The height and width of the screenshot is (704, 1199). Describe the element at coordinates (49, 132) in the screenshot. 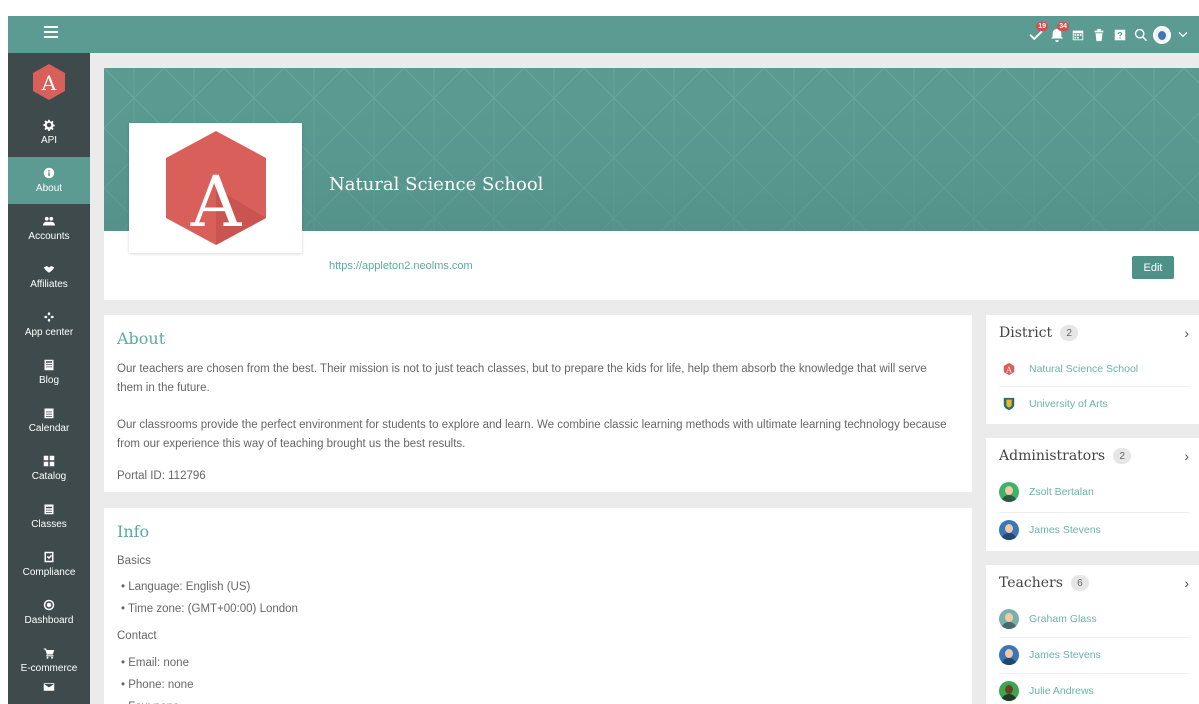

I see `sidebar-item-api: API` at that location.